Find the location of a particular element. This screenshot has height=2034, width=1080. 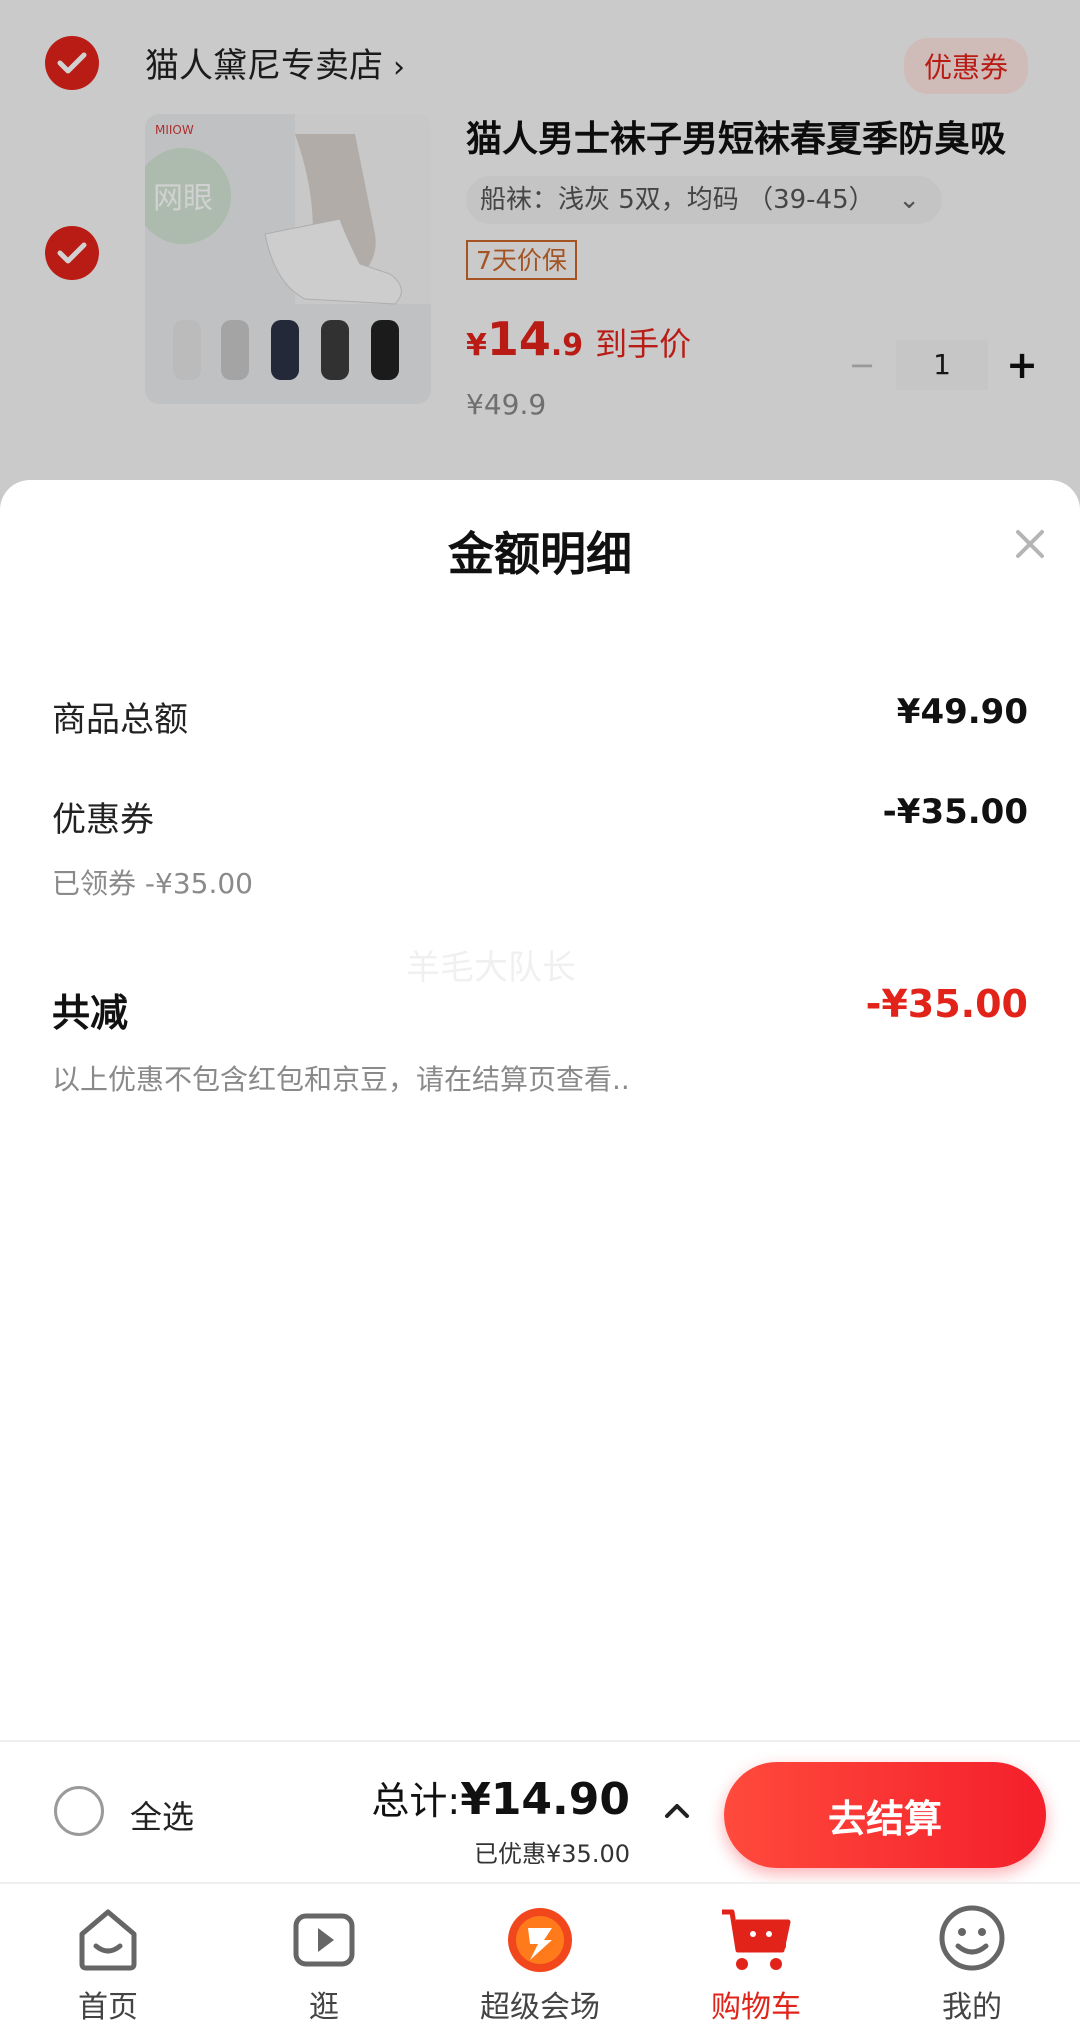

coupon-sub-text: 已领券 -¥35.00 is located at coordinates (152, 883).